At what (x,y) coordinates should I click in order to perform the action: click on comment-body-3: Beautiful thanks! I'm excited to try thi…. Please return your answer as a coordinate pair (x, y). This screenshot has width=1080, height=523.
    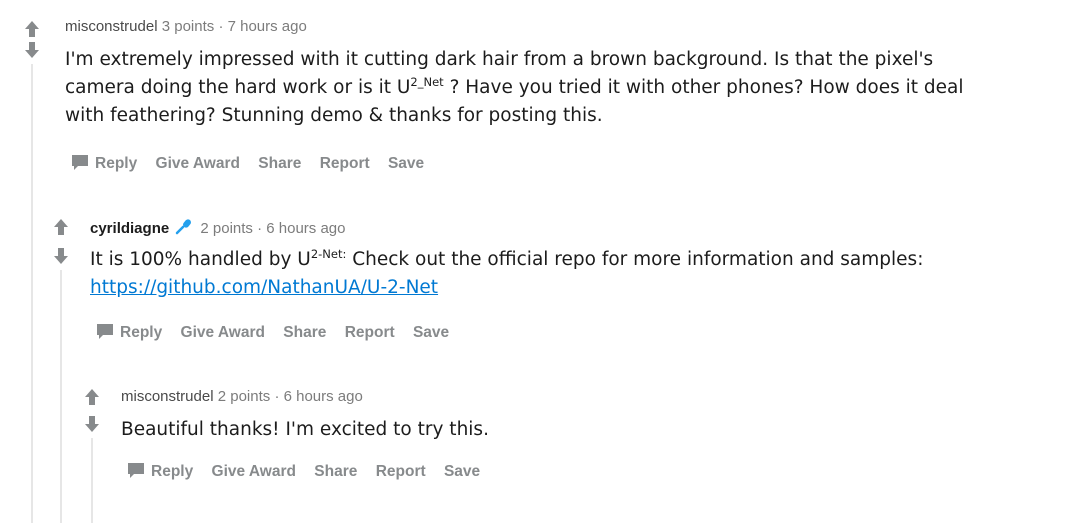
    Looking at the image, I should click on (305, 430).